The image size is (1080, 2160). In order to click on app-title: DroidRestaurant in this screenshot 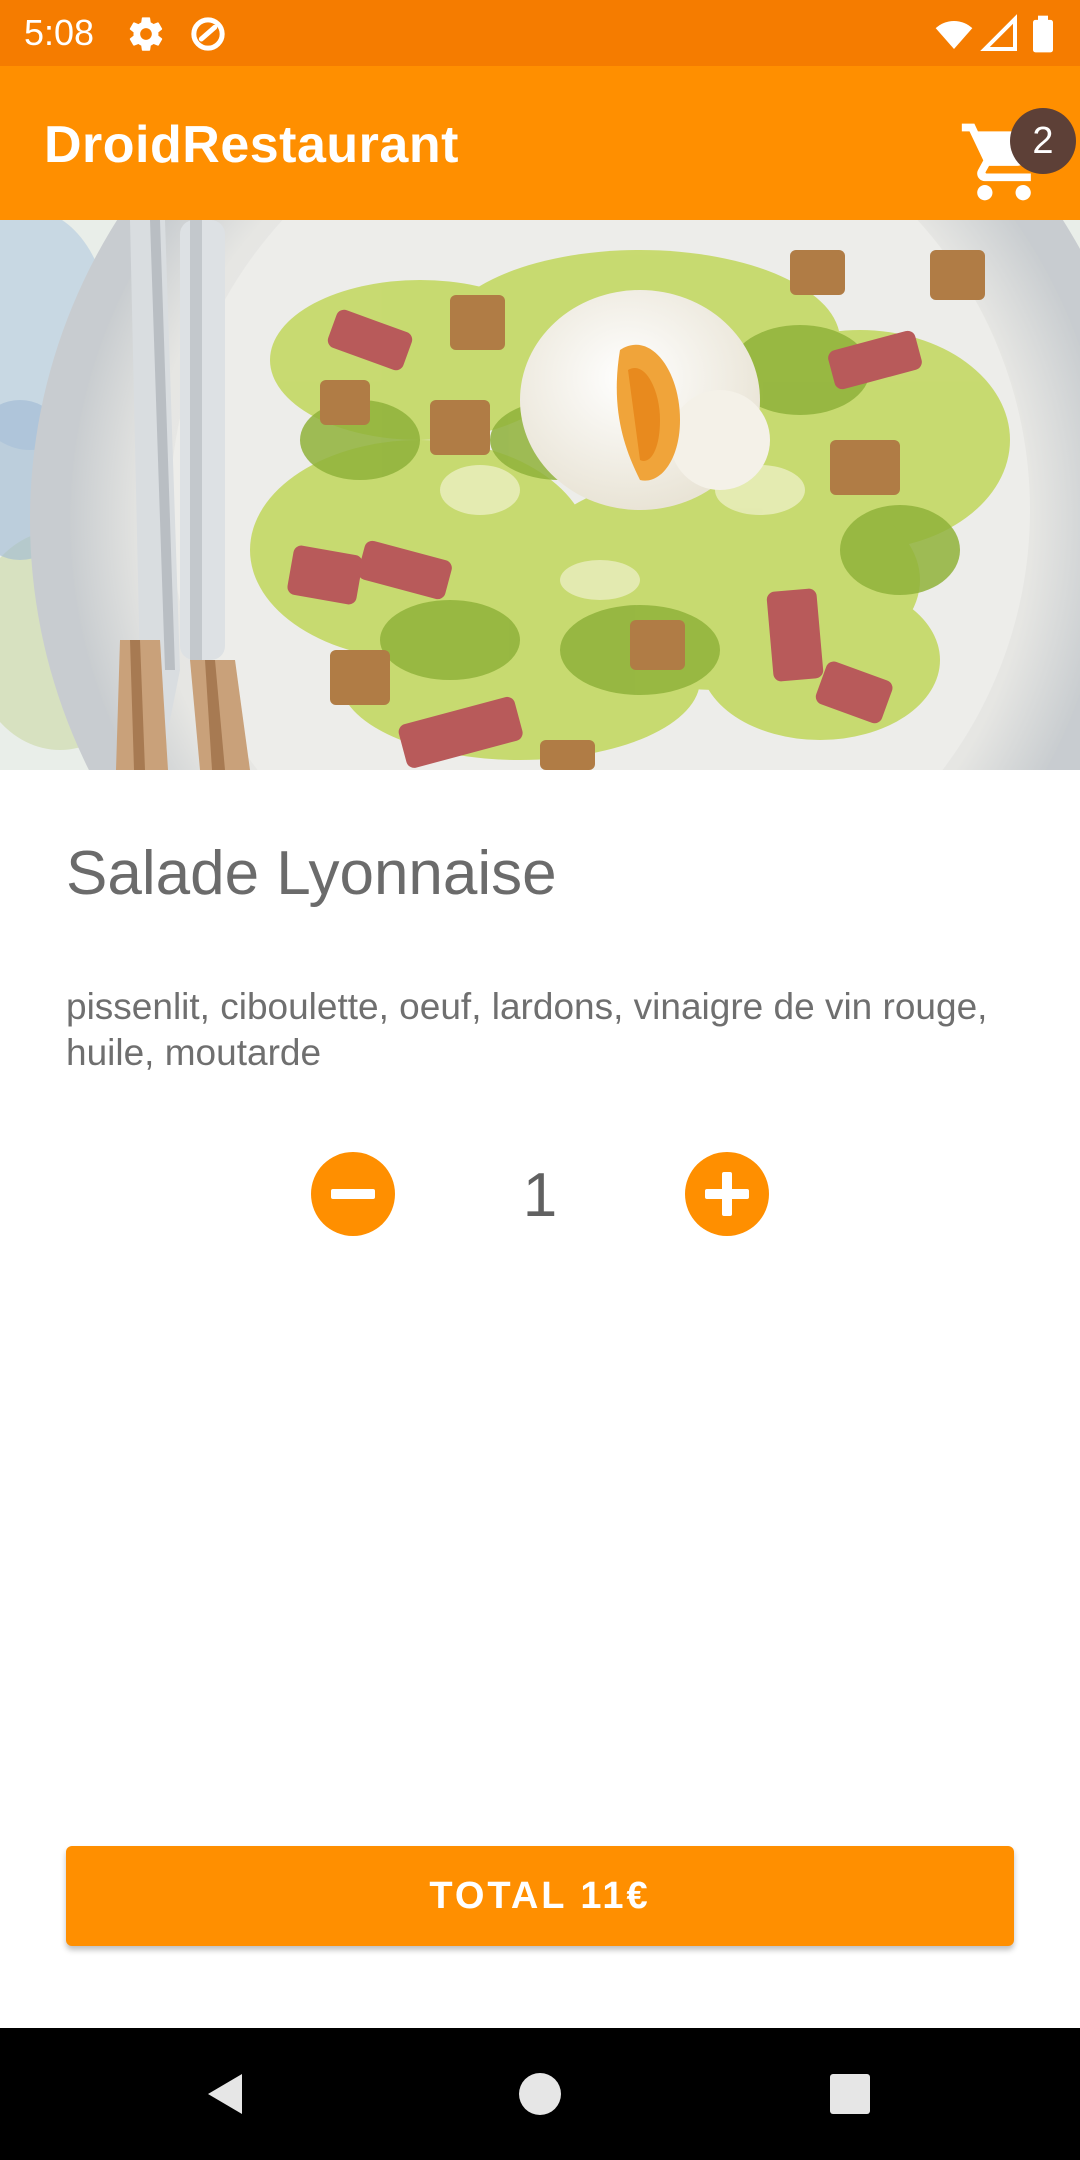, I will do `click(251, 145)`.